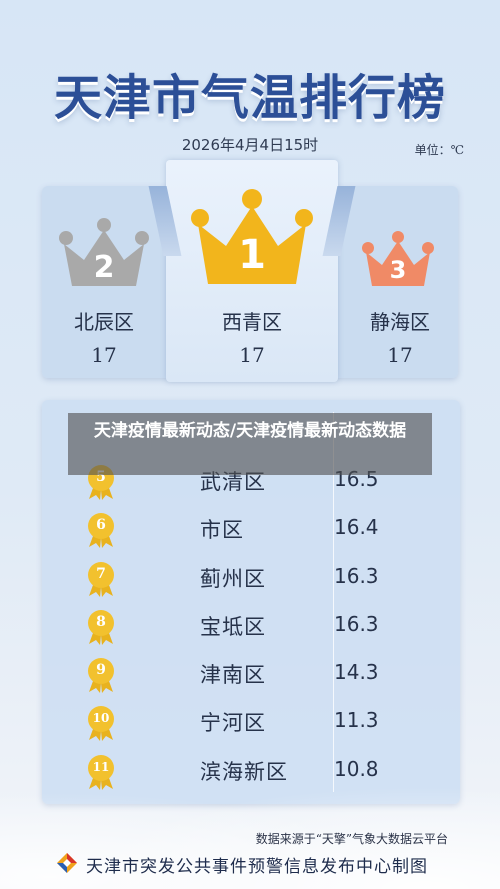  I want to click on footer-credit: 天津市突发公共事件预警信息发布中心制图, so click(257, 867).